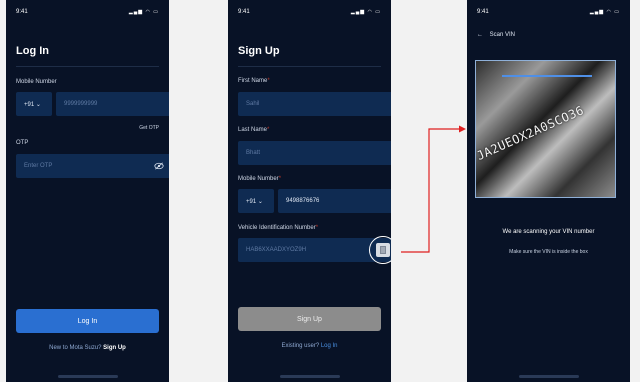  I want to click on scan-button-highlight, so click(380, 250).